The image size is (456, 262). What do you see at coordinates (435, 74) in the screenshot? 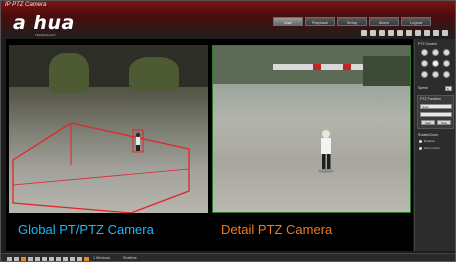
I see `ptz-down-button` at bounding box center [435, 74].